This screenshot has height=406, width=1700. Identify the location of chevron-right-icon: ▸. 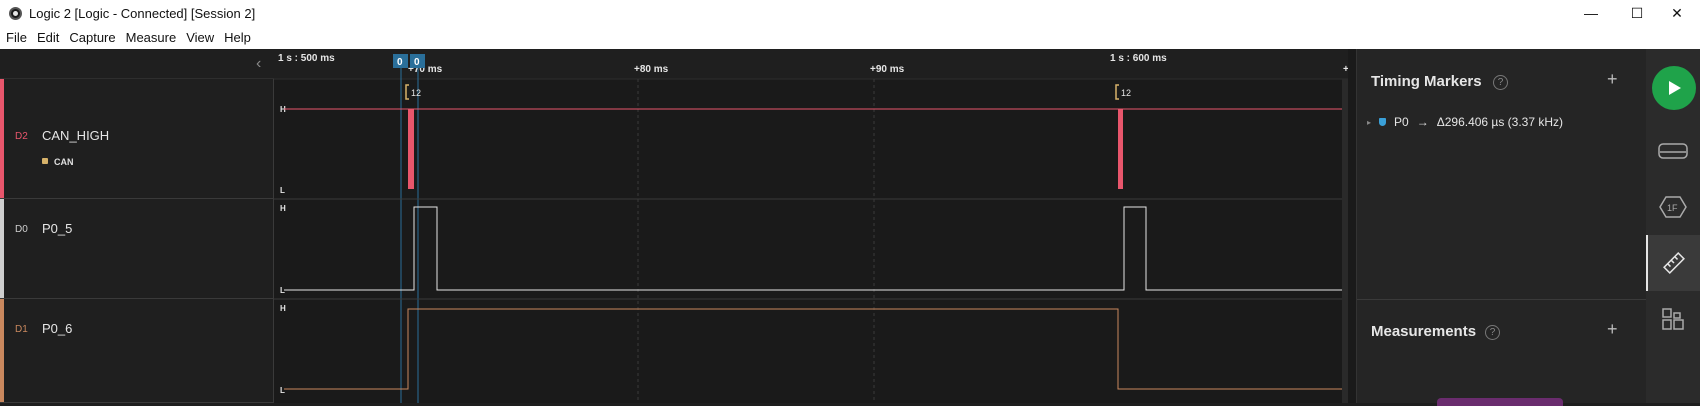
(1369, 122).